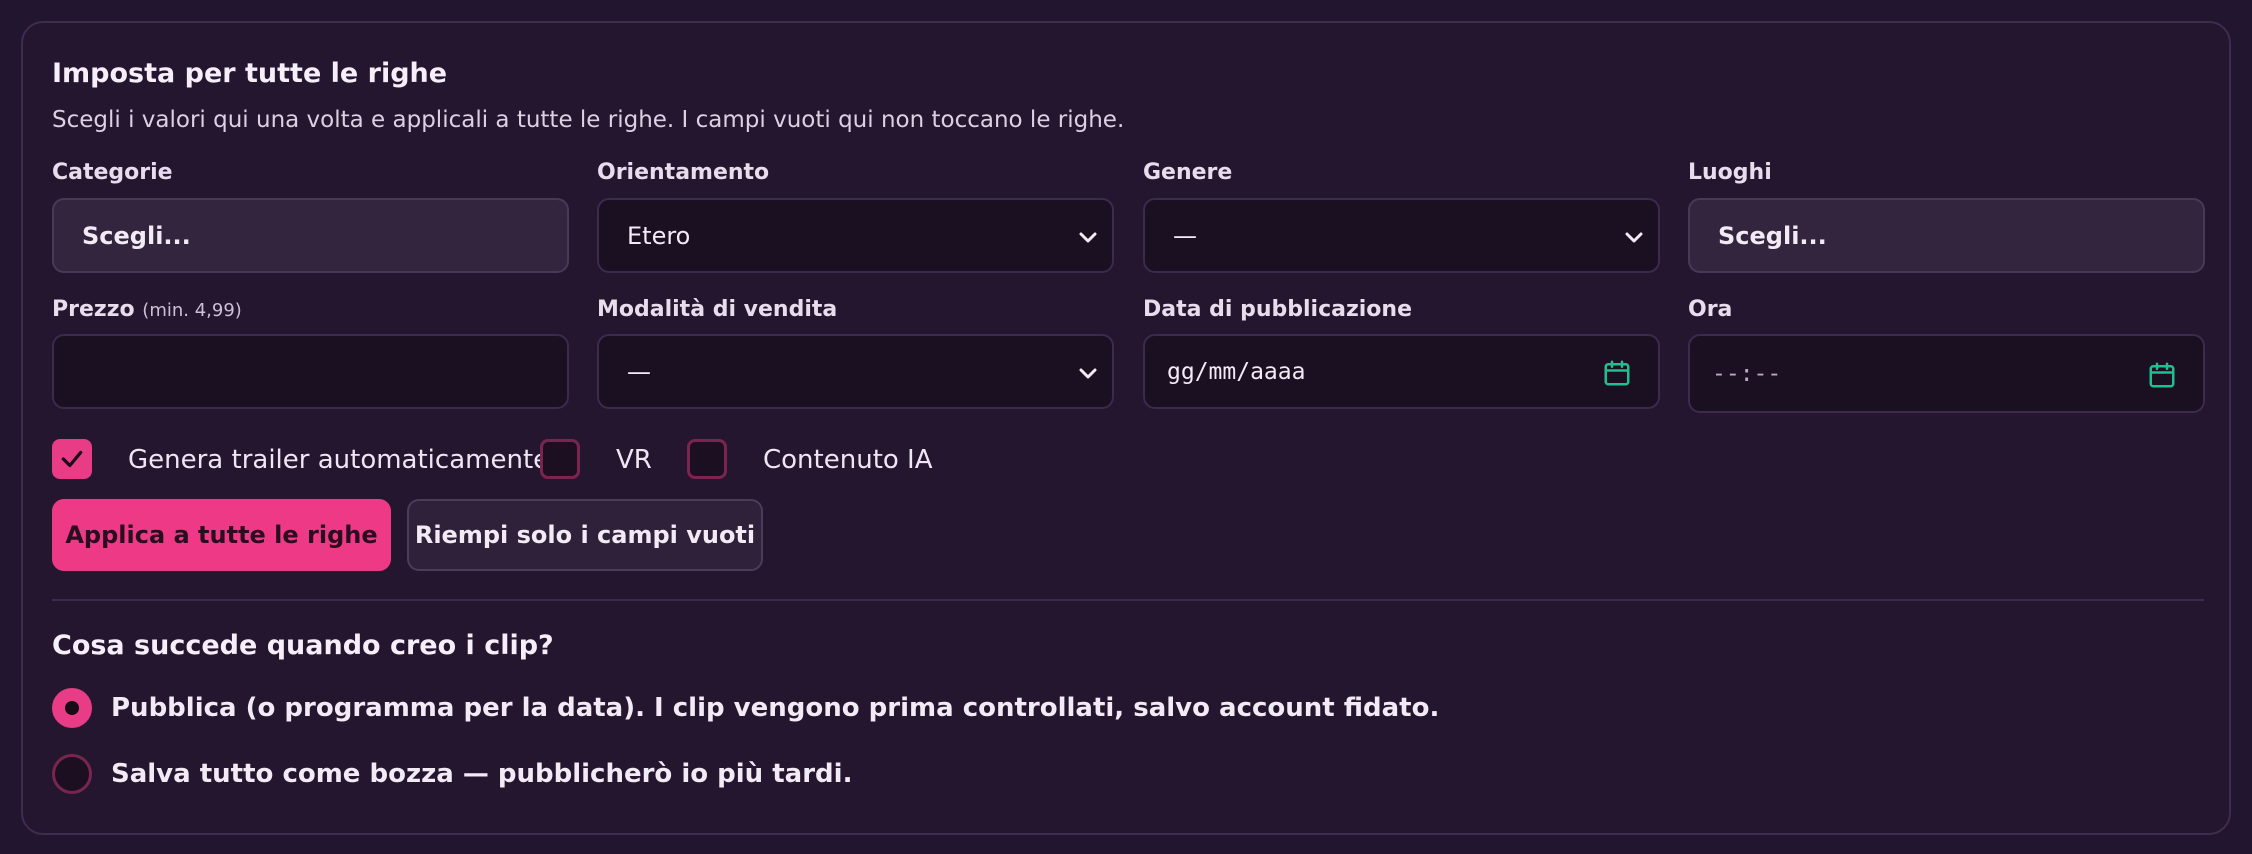 The width and height of the screenshot is (2252, 854). What do you see at coordinates (1188, 172) in the screenshot?
I see `genere-label: Genere` at bounding box center [1188, 172].